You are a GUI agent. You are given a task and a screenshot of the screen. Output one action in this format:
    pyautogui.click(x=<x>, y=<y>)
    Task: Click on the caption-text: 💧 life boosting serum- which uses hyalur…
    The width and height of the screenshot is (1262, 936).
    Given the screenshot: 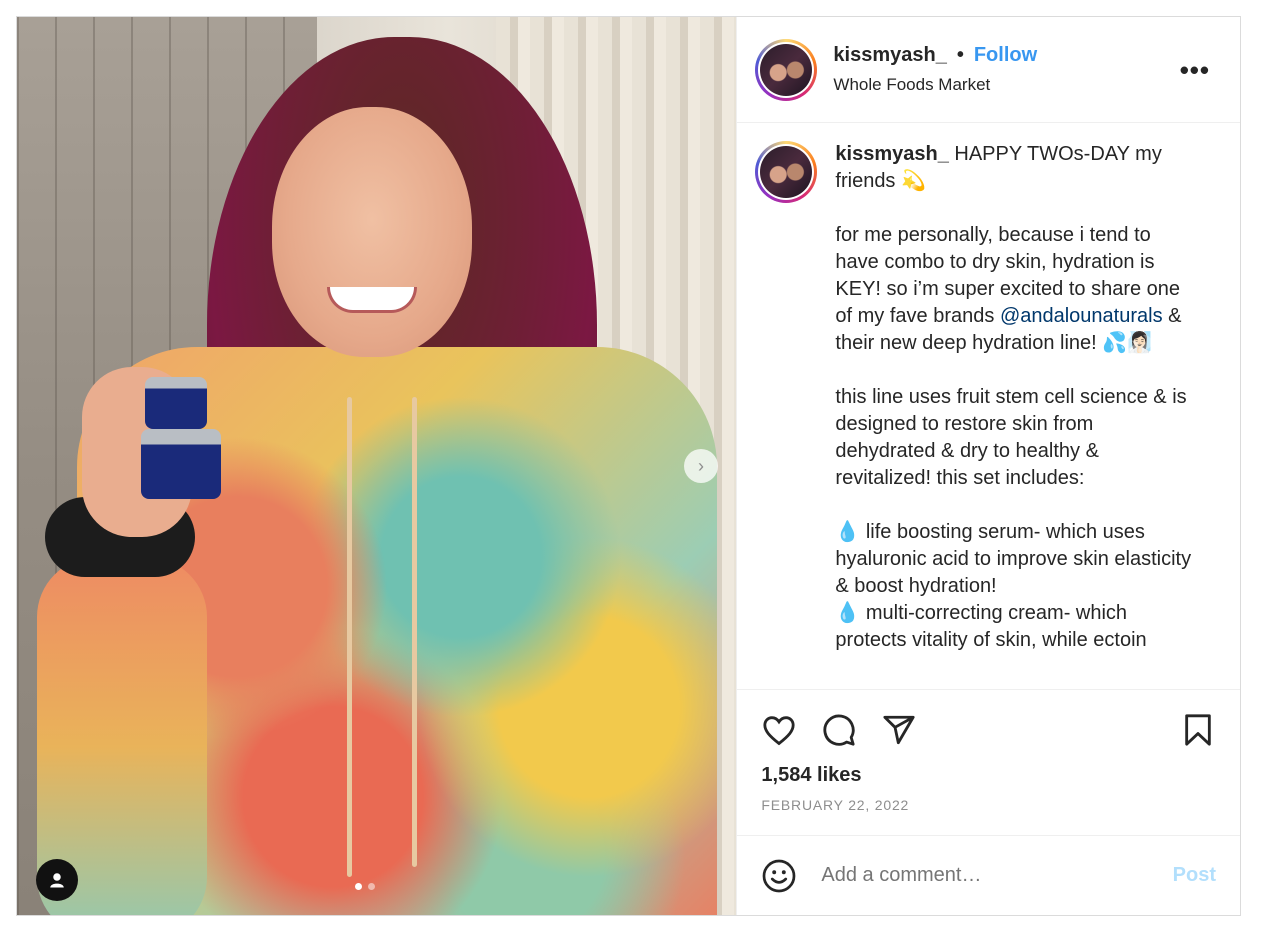 What is the action you would take?
    pyautogui.click(x=1013, y=586)
    